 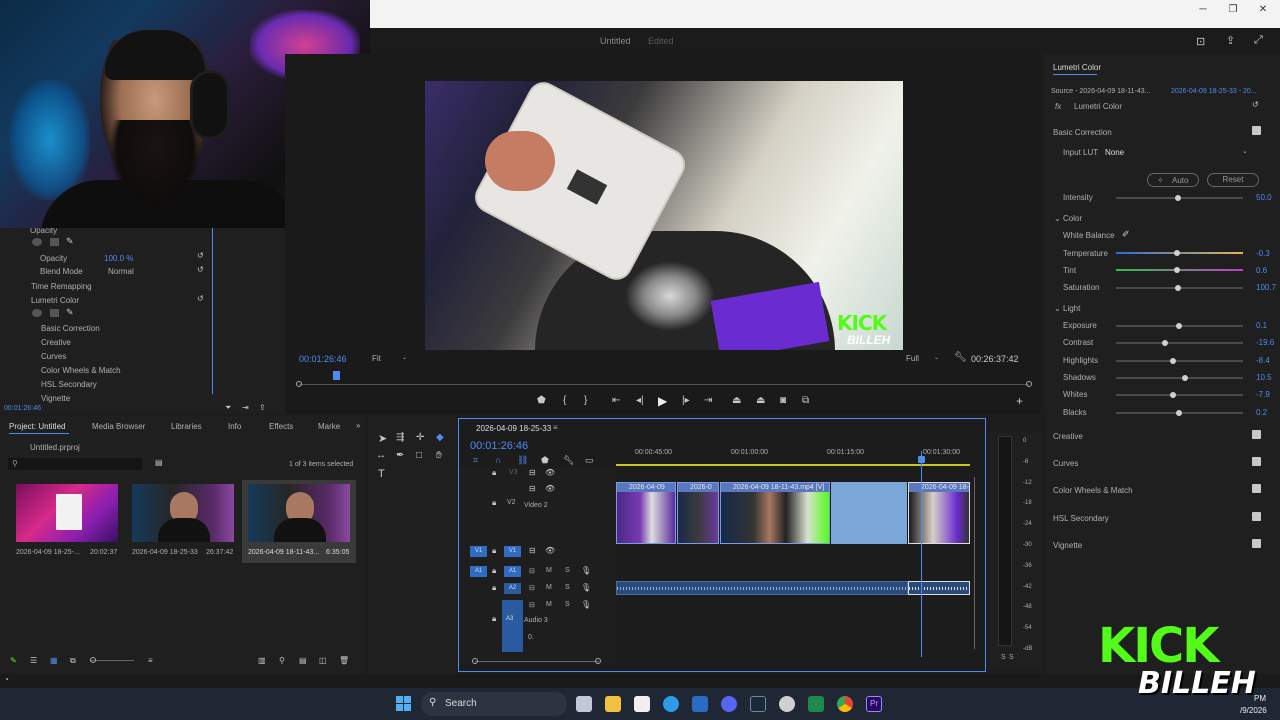 What do you see at coordinates (1179, 377) in the screenshot?
I see `shadows-slider` at bounding box center [1179, 377].